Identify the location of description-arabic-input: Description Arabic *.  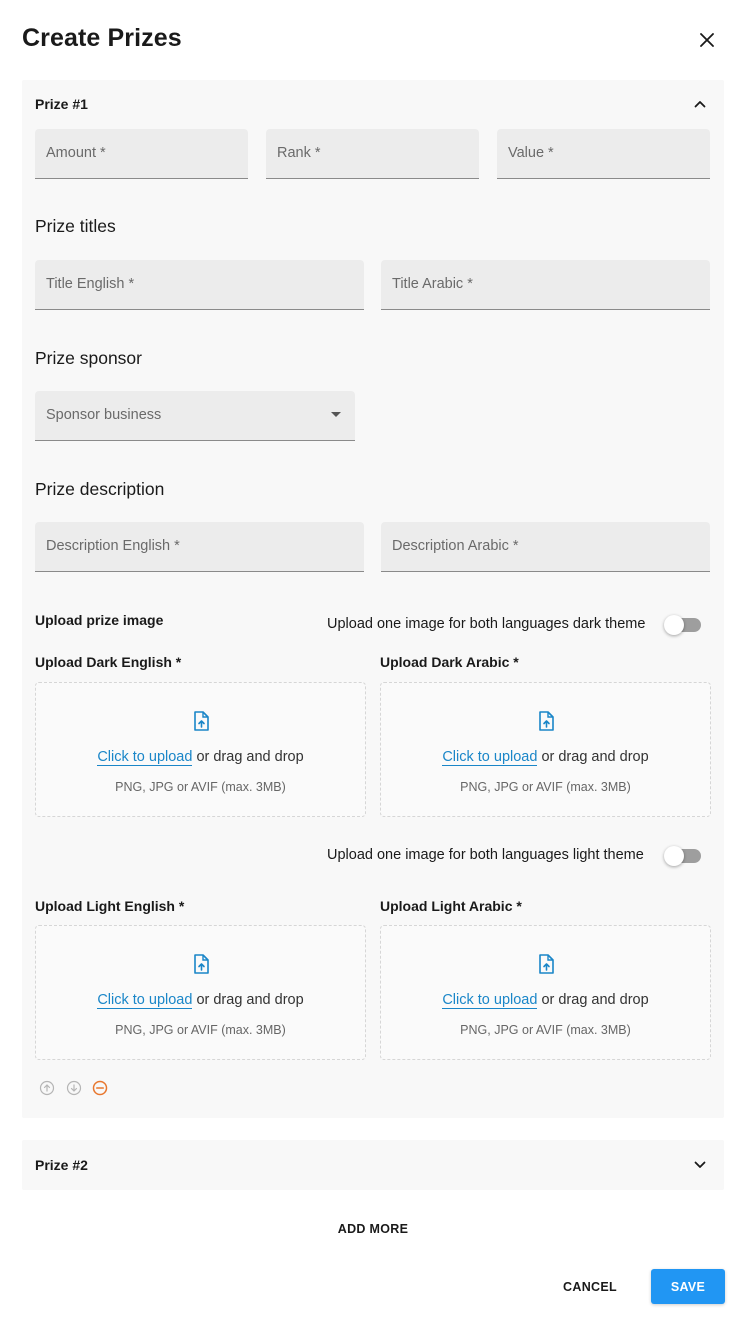
(545, 547).